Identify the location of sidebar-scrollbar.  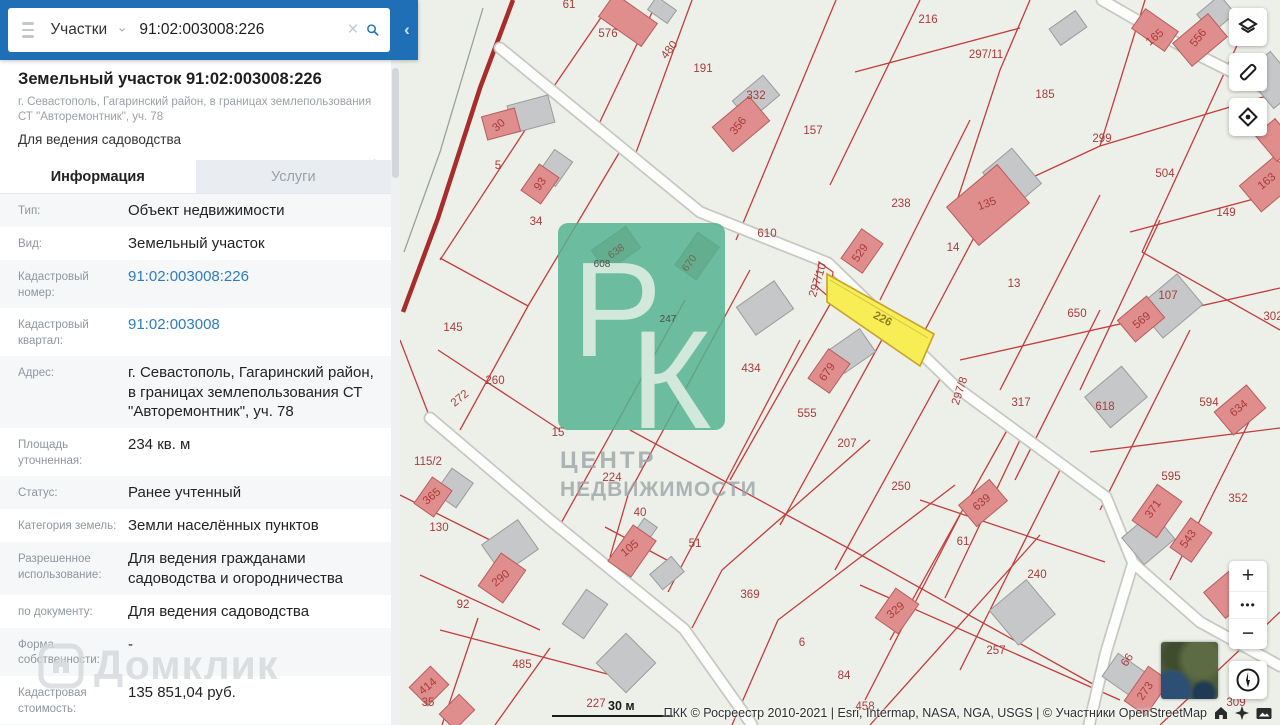
(395, 392).